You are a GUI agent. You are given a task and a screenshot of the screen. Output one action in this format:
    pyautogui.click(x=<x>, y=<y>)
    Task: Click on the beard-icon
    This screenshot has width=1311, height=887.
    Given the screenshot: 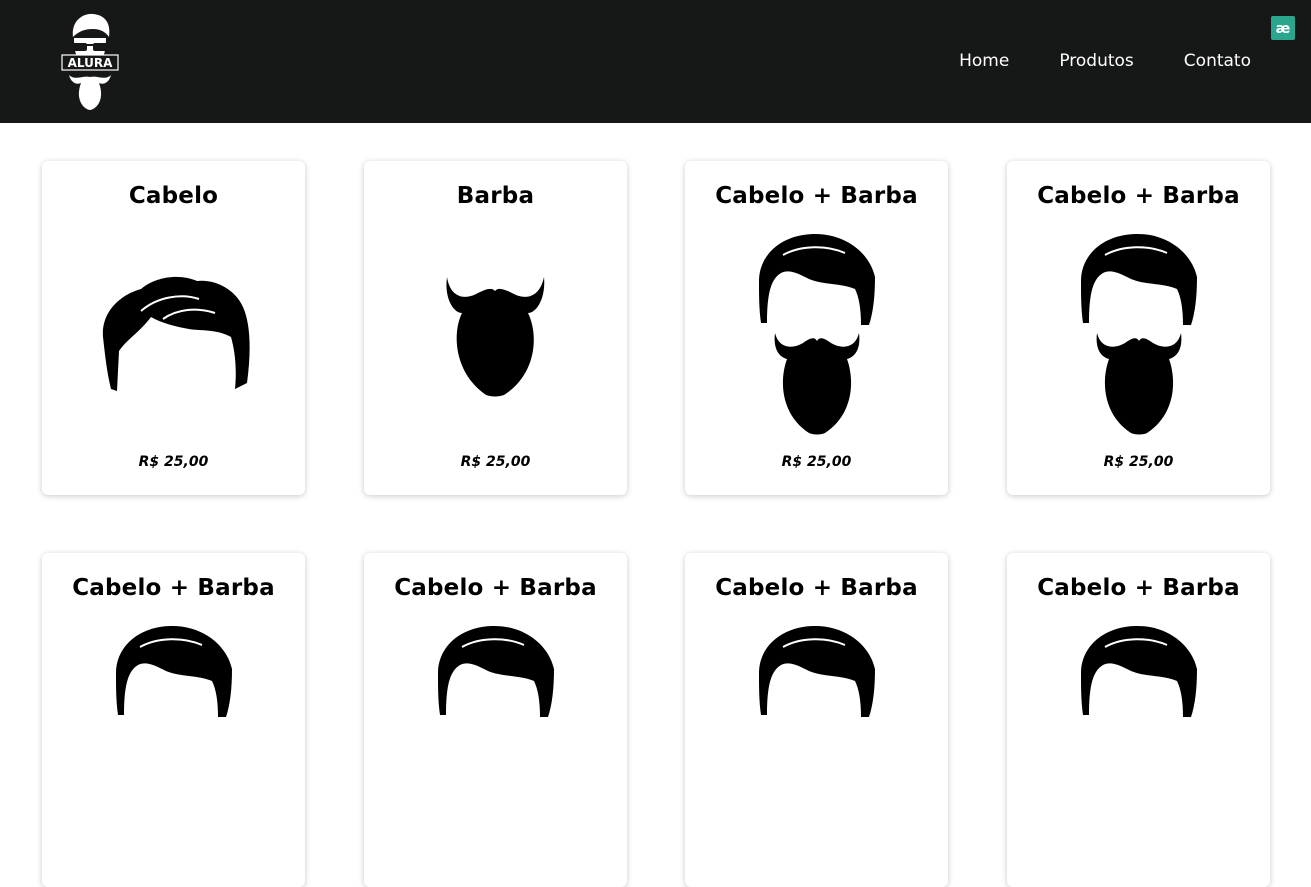 What is the action you would take?
    pyautogui.click(x=495, y=328)
    